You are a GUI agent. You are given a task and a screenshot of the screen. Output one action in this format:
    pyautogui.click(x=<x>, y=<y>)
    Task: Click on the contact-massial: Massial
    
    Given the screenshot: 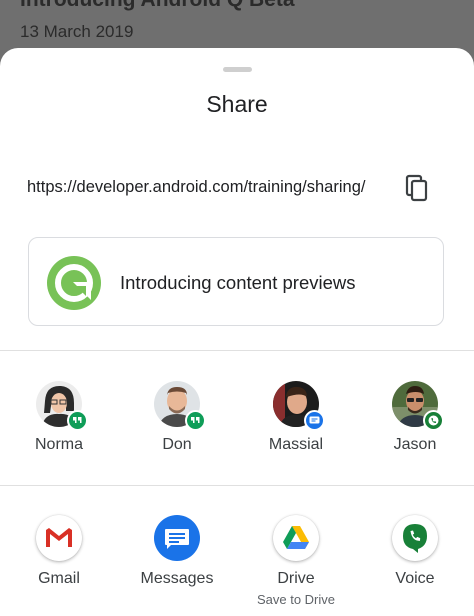 What is the action you would take?
    pyautogui.click(x=296, y=417)
    